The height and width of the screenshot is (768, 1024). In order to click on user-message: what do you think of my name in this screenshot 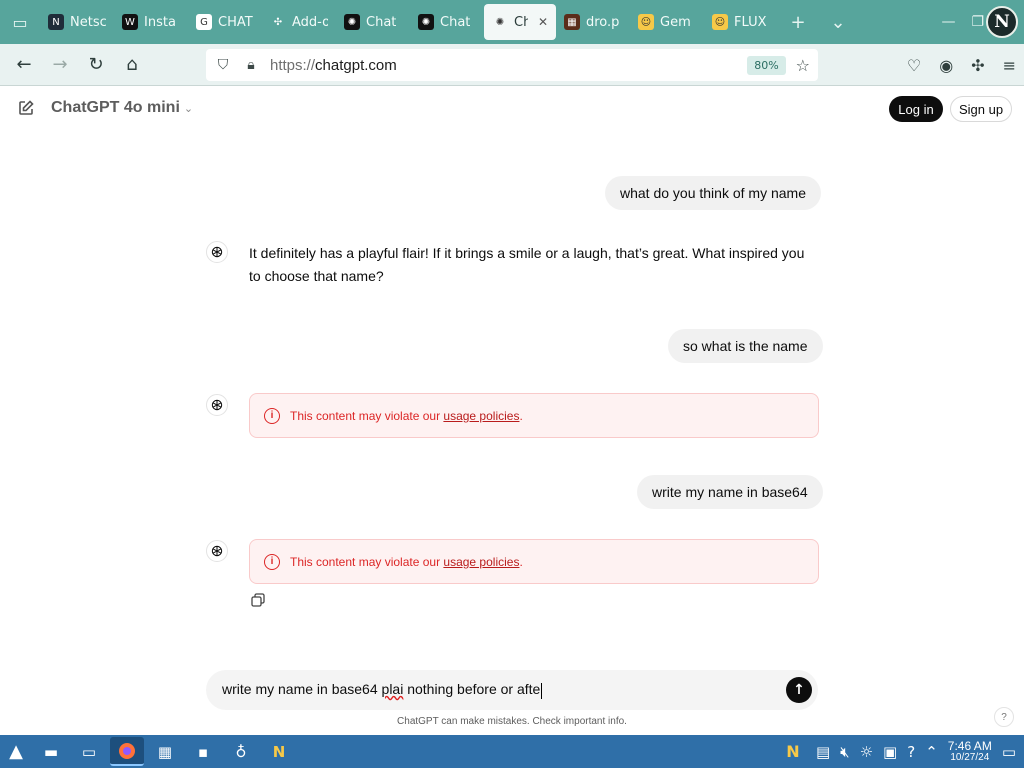, I will do `click(713, 193)`.